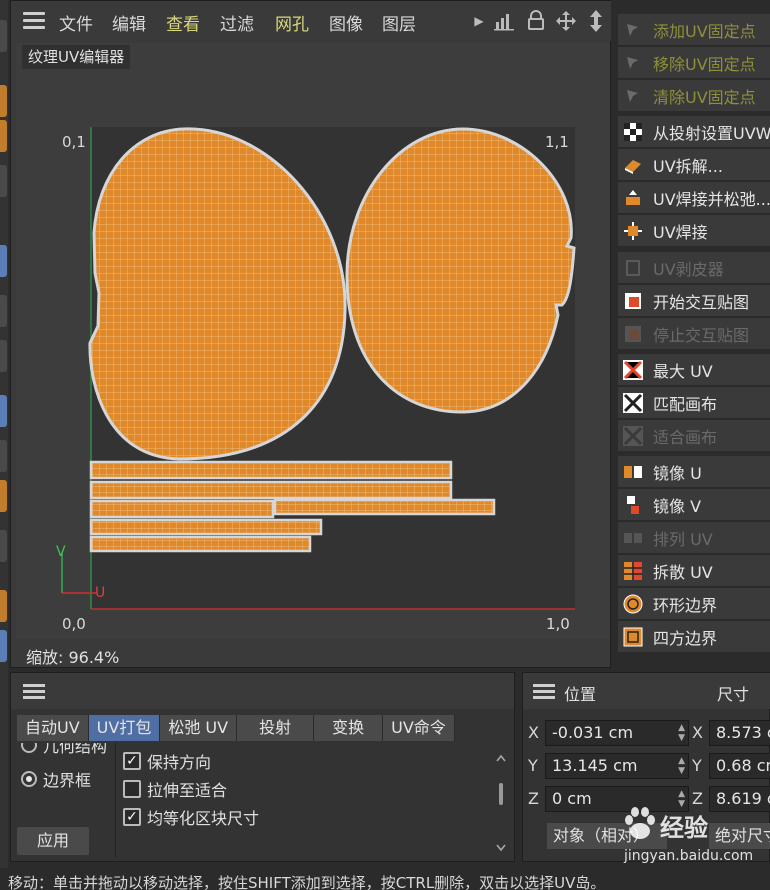 The image size is (770, 890). Describe the element at coordinates (694, 131) in the screenshot. I see `set-uvw-from-projection-button: 从投射设置UVW` at that location.